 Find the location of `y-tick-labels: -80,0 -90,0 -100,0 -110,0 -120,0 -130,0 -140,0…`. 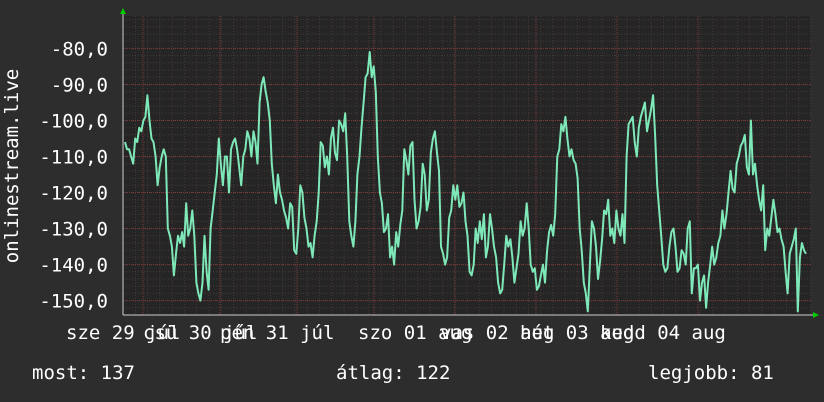

y-tick-labels: -80,0 -90,0 -100,0 -110,0 -120,0 -130,0 -140,0… is located at coordinates (73, 175).